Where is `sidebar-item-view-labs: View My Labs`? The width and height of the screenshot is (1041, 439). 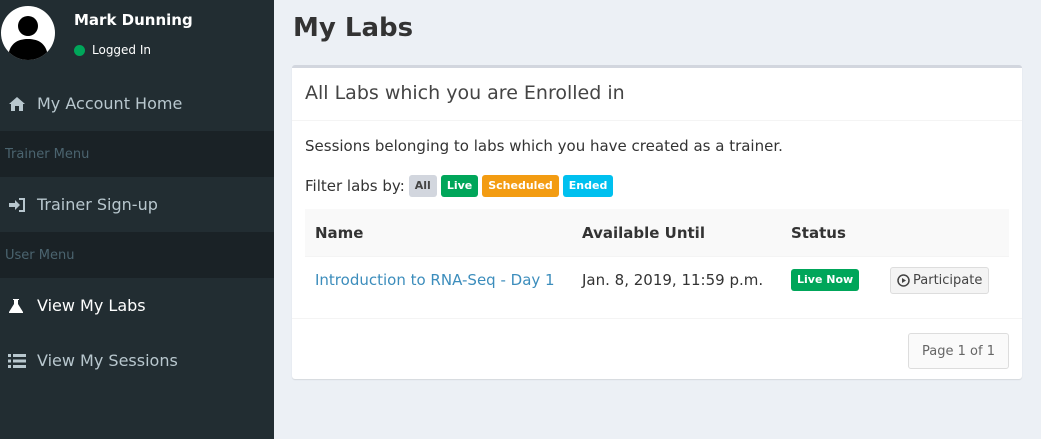 sidebar-item-view-labs: View My Labs is located at coordinates (137, 305).